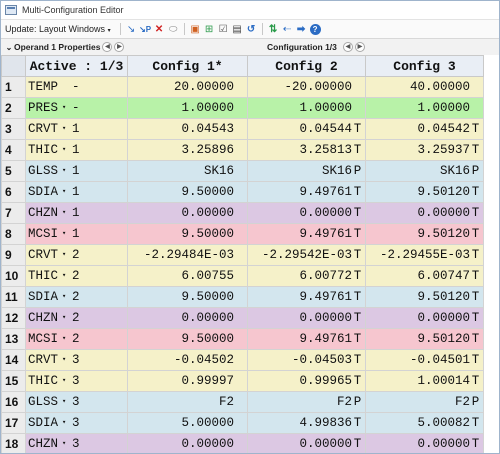 The image size is (500, 454). I want to click on config-2-cell: 1.00000, so click(306, 108).